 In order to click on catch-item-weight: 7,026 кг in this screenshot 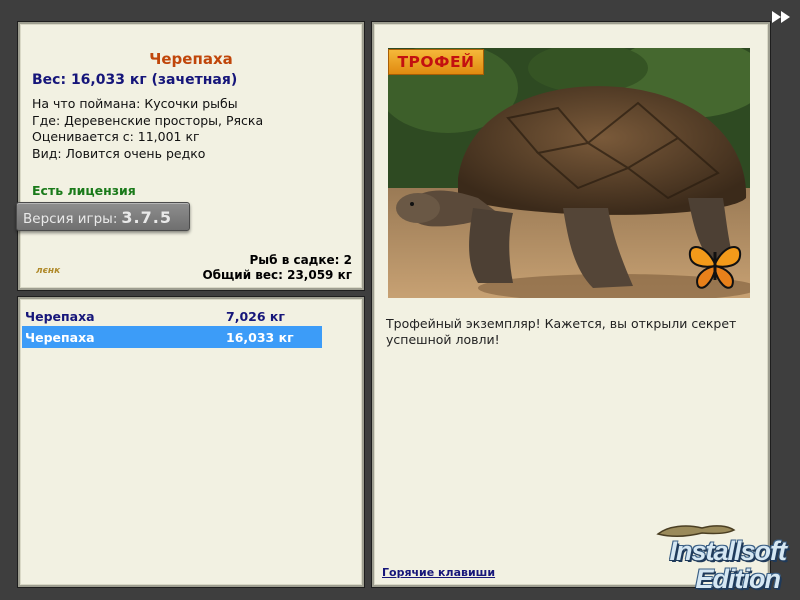, I will do `click(255, 316)`.